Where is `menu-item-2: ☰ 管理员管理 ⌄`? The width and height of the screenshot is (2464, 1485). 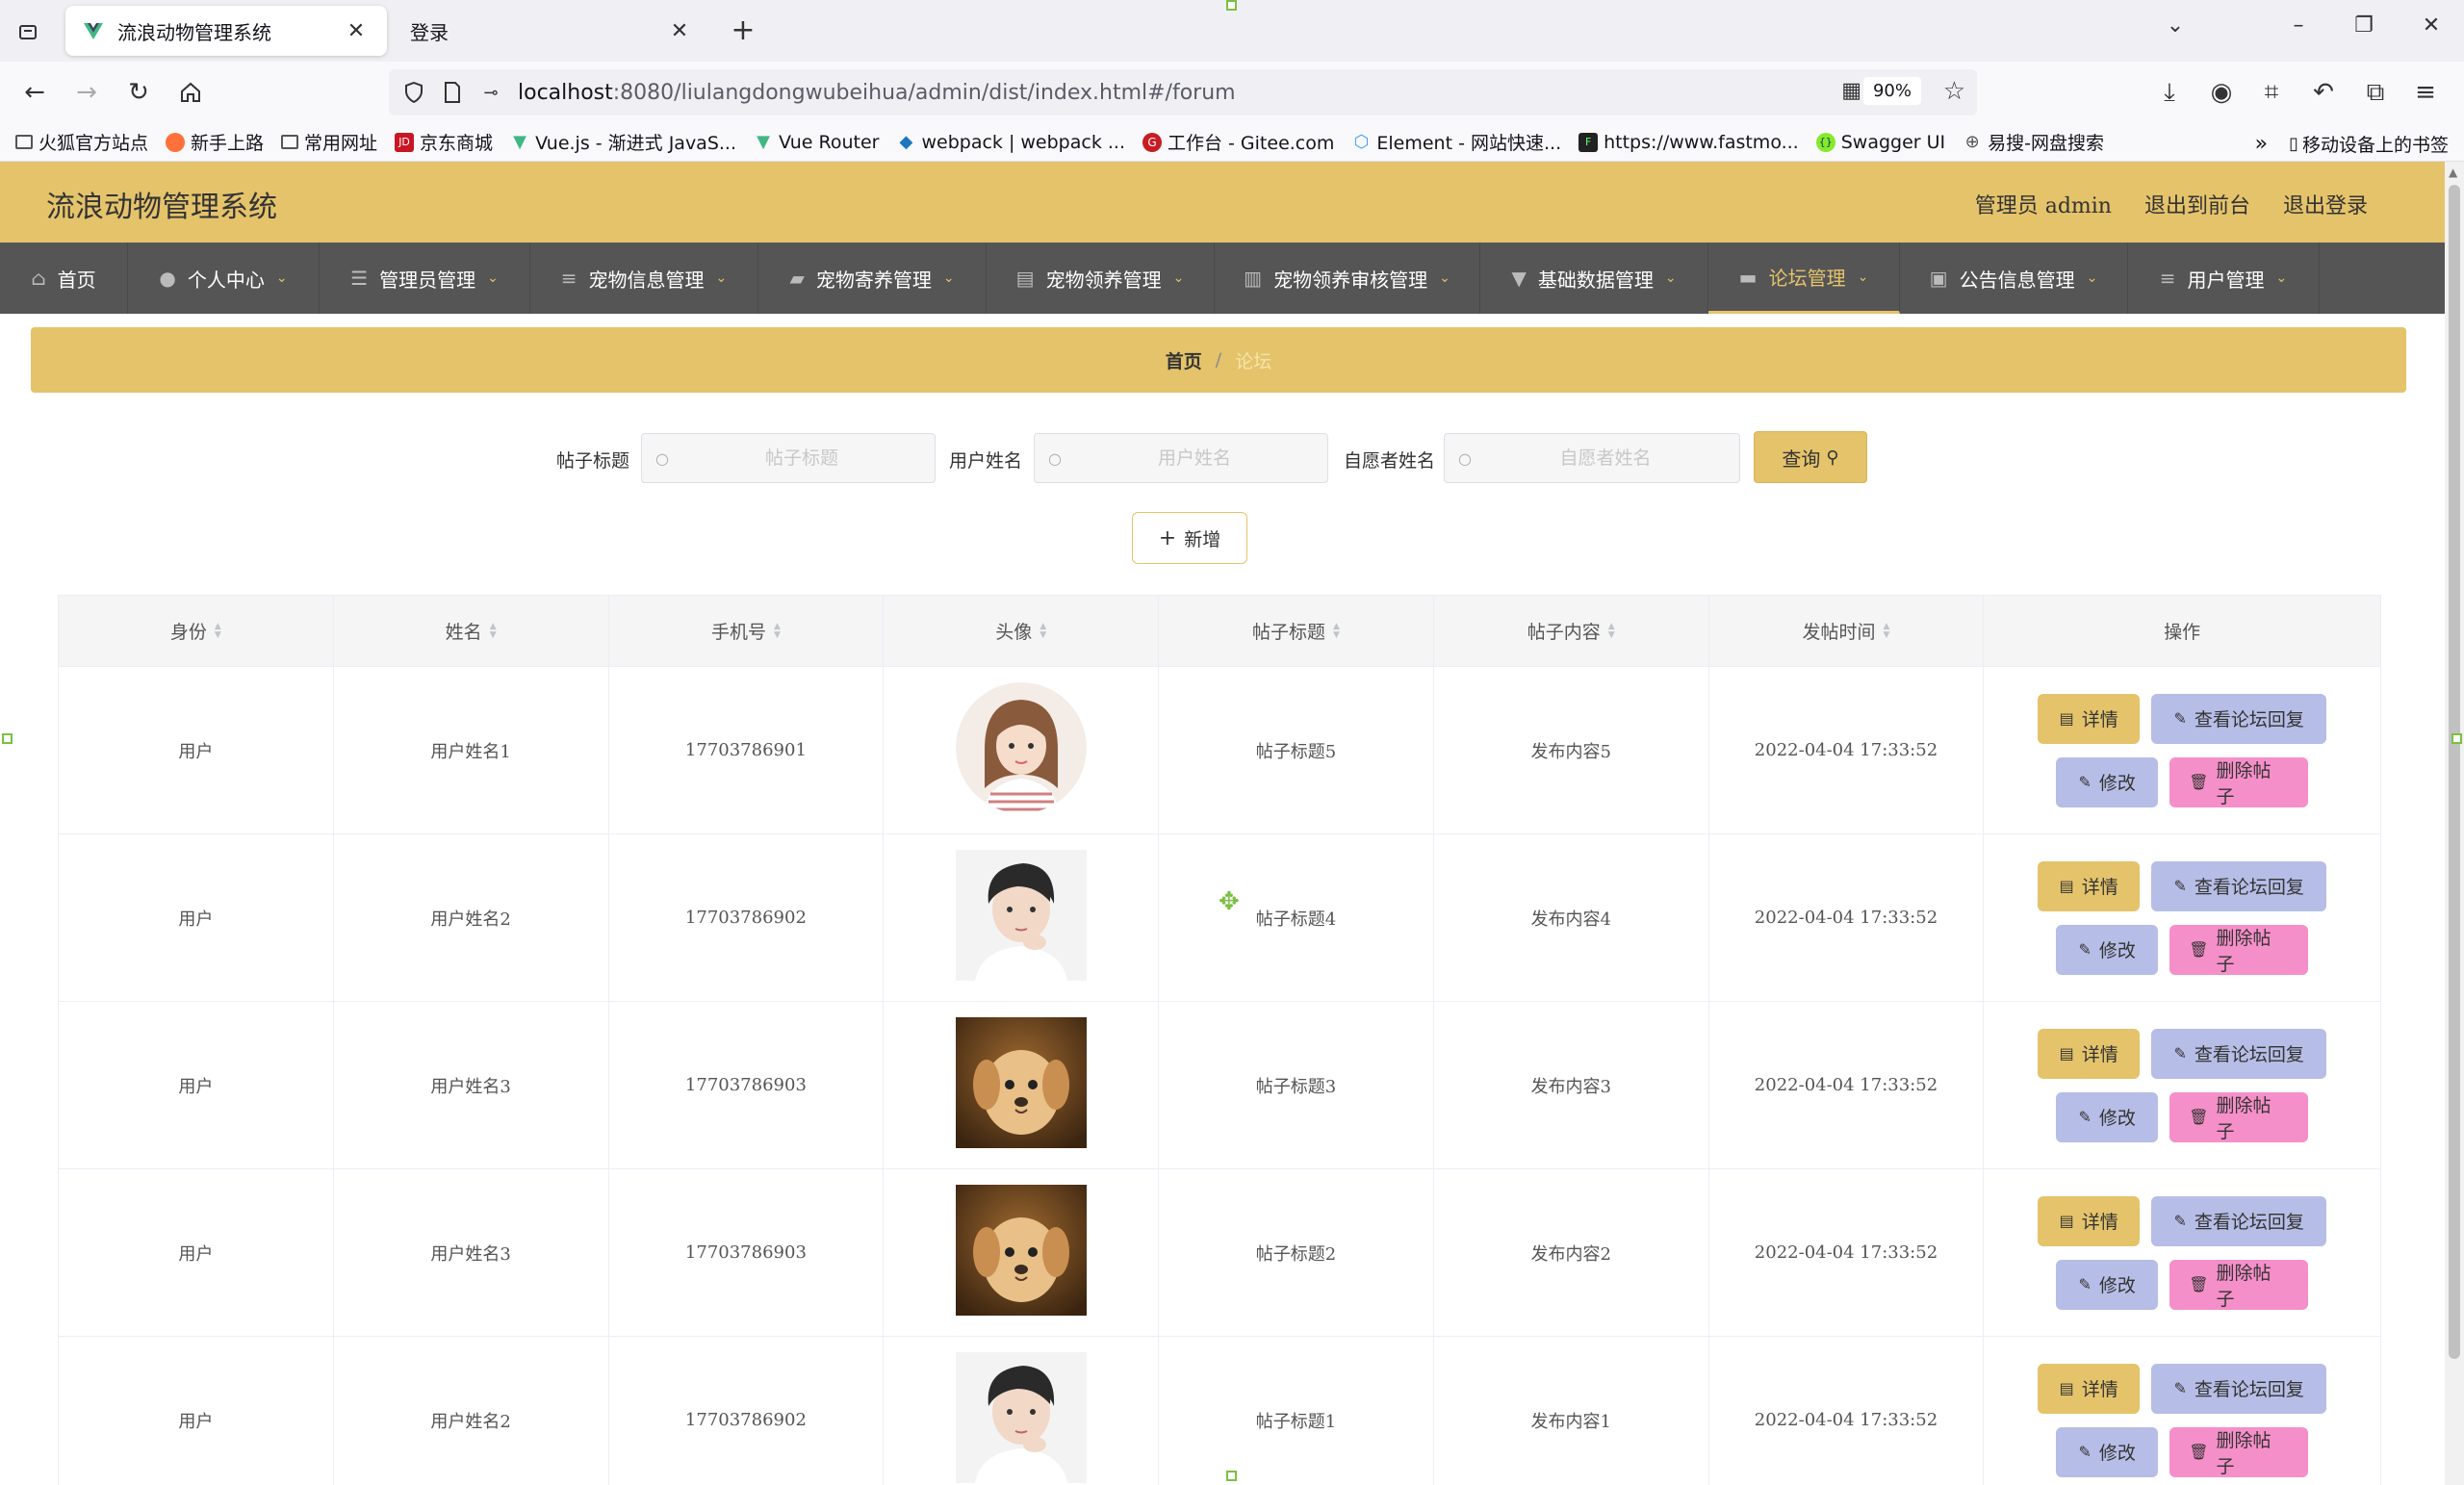
menu-item-2: ☰ 管理员管理 ⌄ is located at coordinates (425, 278).